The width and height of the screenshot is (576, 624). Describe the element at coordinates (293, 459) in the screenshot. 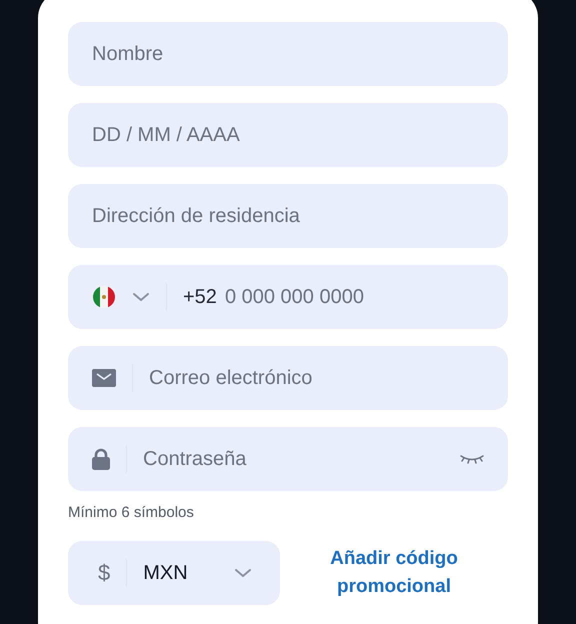

I see `password-input: Contraseña` at that location.